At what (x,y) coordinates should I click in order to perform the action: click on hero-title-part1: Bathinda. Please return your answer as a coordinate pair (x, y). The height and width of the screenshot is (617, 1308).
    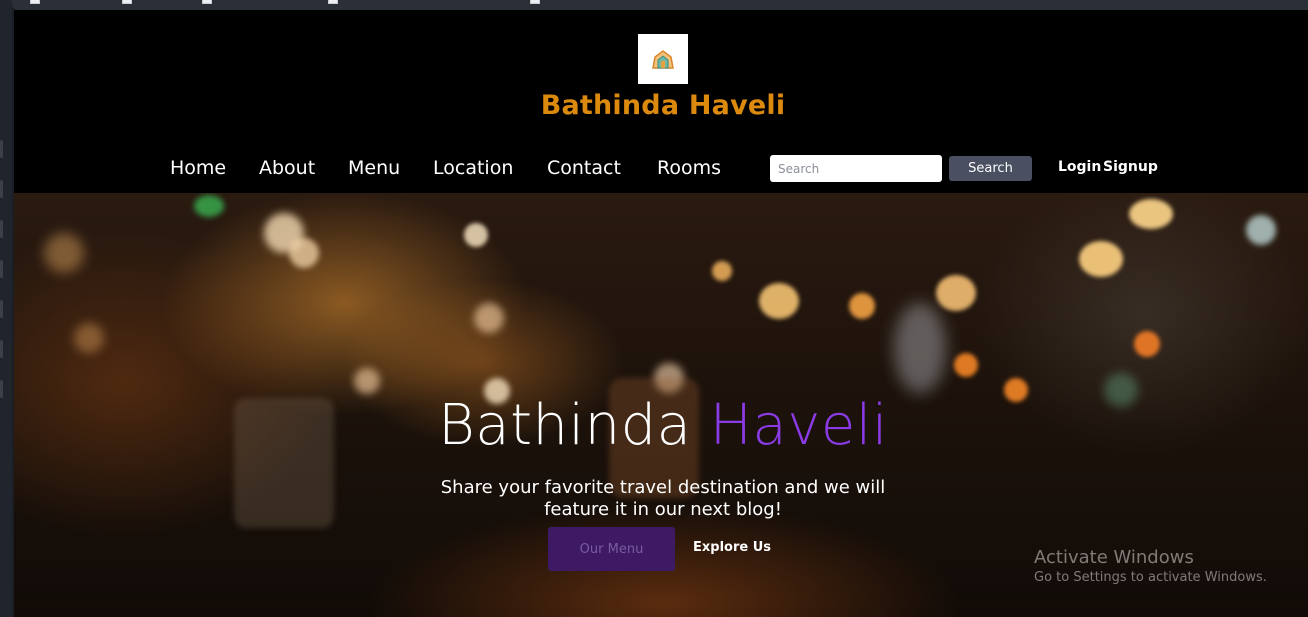
    Looking at the image, I should click on (565, 425).